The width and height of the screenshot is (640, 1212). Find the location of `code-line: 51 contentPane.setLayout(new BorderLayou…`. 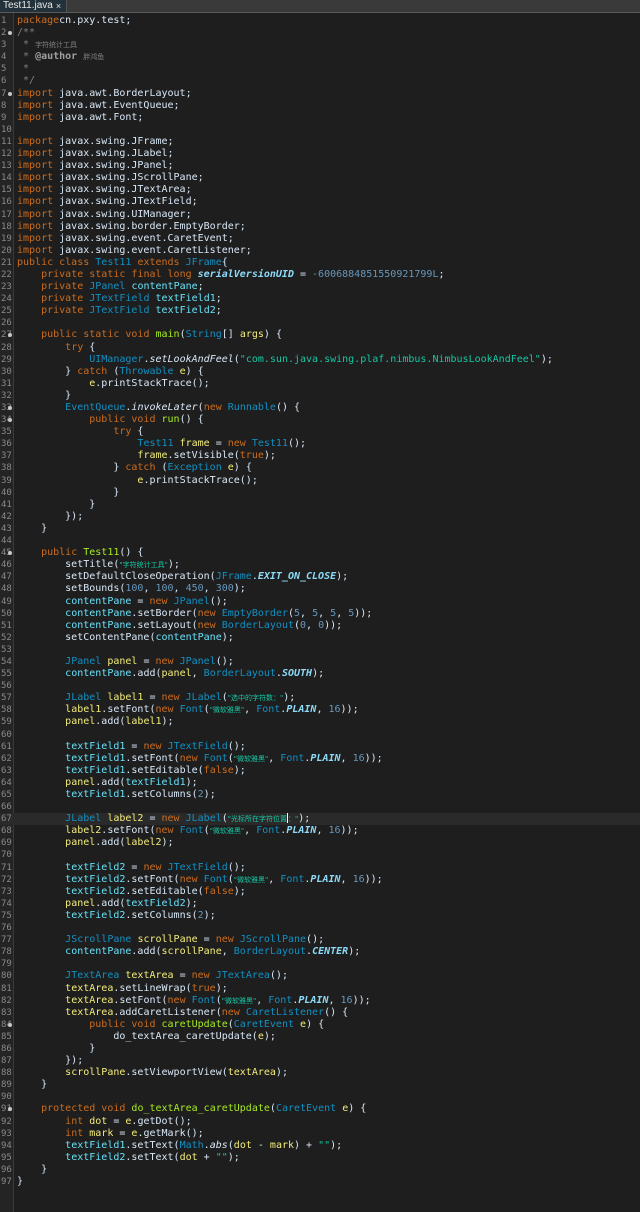

code-line: 51 contentPane.setLayout(new BorderLayou… is located at coordinates (320, 626).